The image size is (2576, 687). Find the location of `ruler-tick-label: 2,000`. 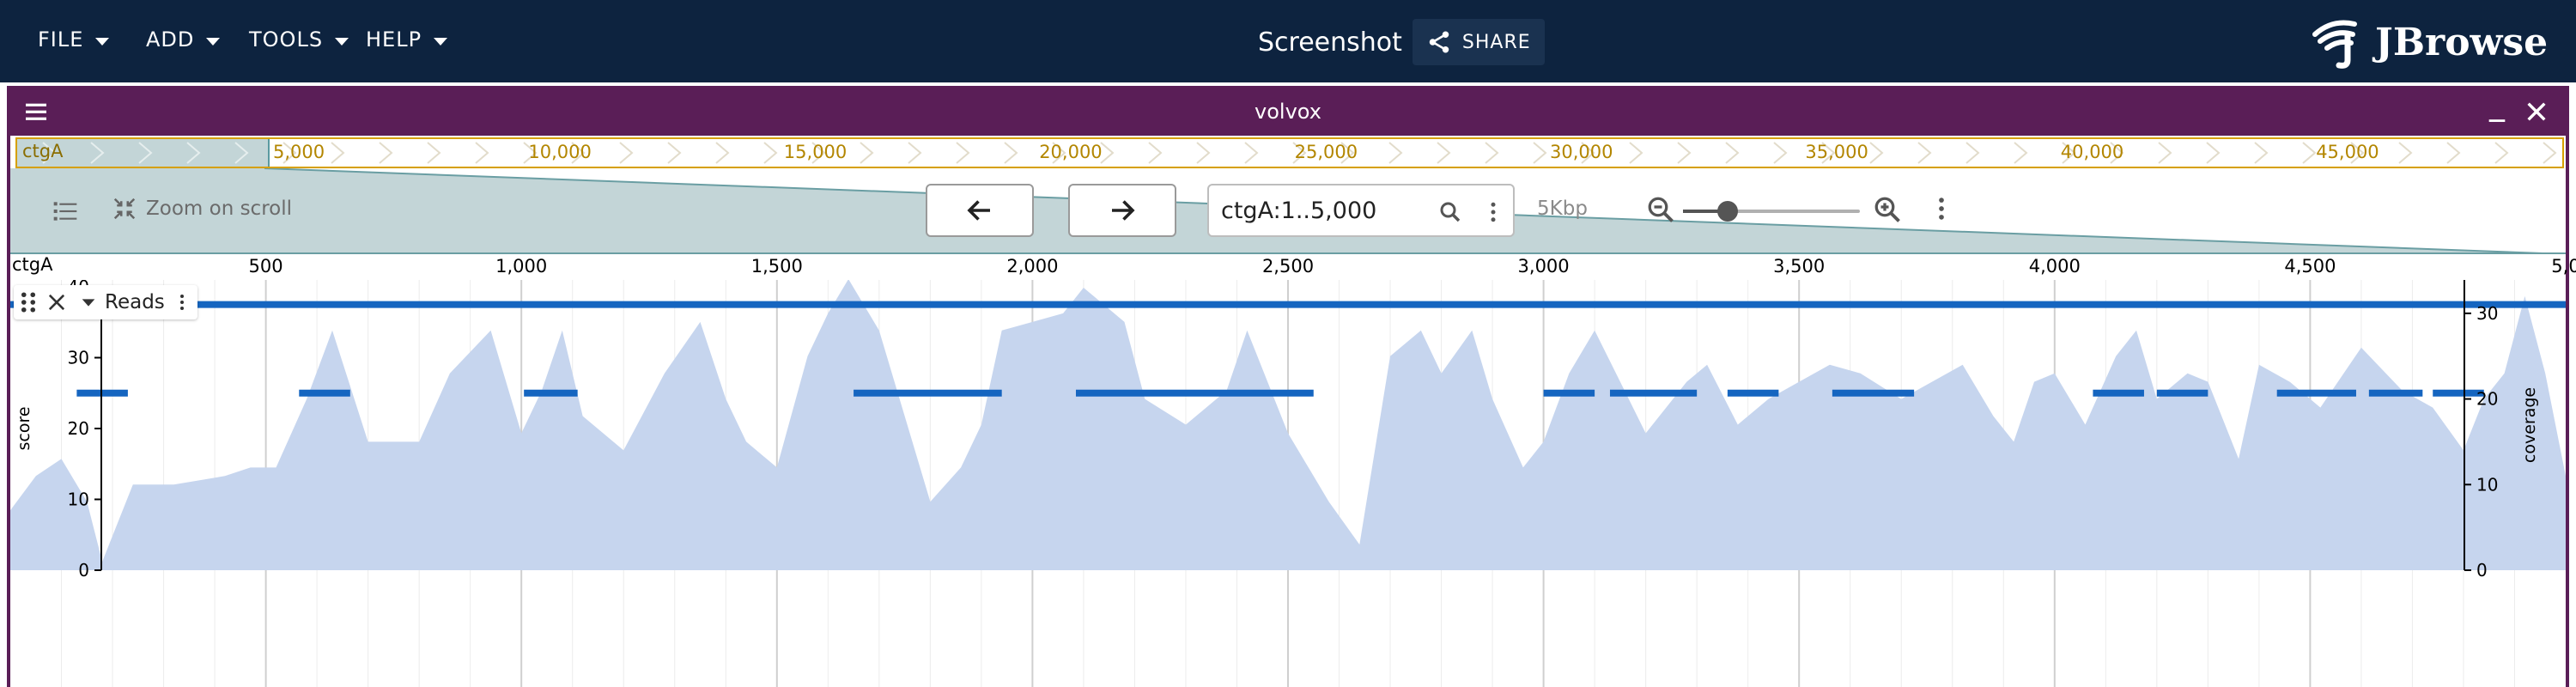

ruler-tick-label: 2,000 is located at coordinates (1032, 266).